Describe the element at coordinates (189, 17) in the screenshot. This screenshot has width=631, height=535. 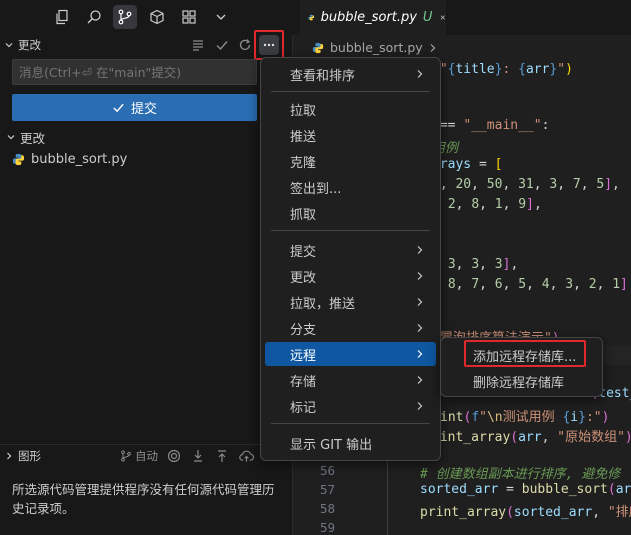
I see `extensions-icon` at that location.